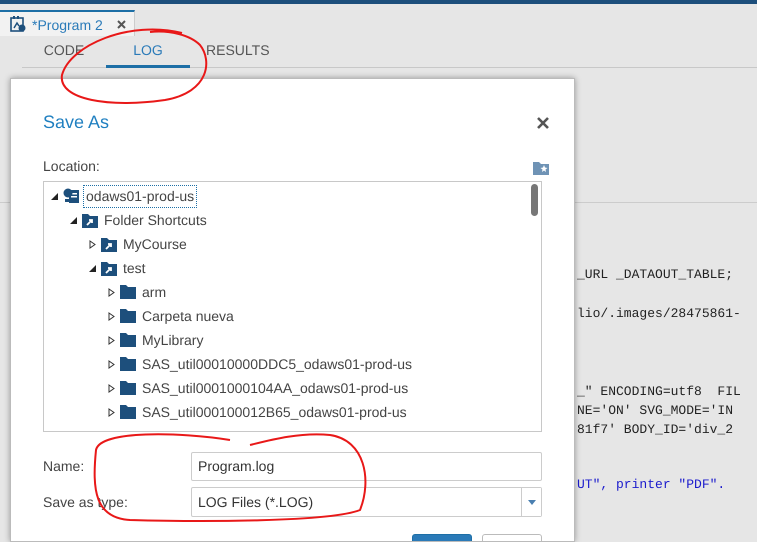 This screenshot has width=757, height=542. Describe the element at coordinates (274, 412) in the screenshot. I see `tree-item: SAS_util000100012B65_odaws01-prod-us` at that location.